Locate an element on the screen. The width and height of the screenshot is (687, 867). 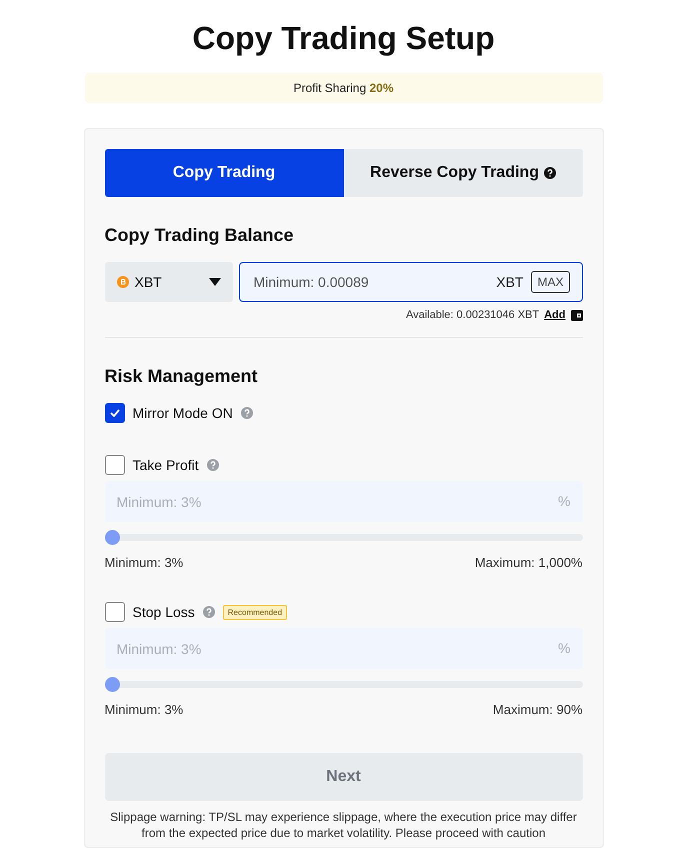
mode-tab: Reverse Copy Trading is located at coordinates (463, 173).